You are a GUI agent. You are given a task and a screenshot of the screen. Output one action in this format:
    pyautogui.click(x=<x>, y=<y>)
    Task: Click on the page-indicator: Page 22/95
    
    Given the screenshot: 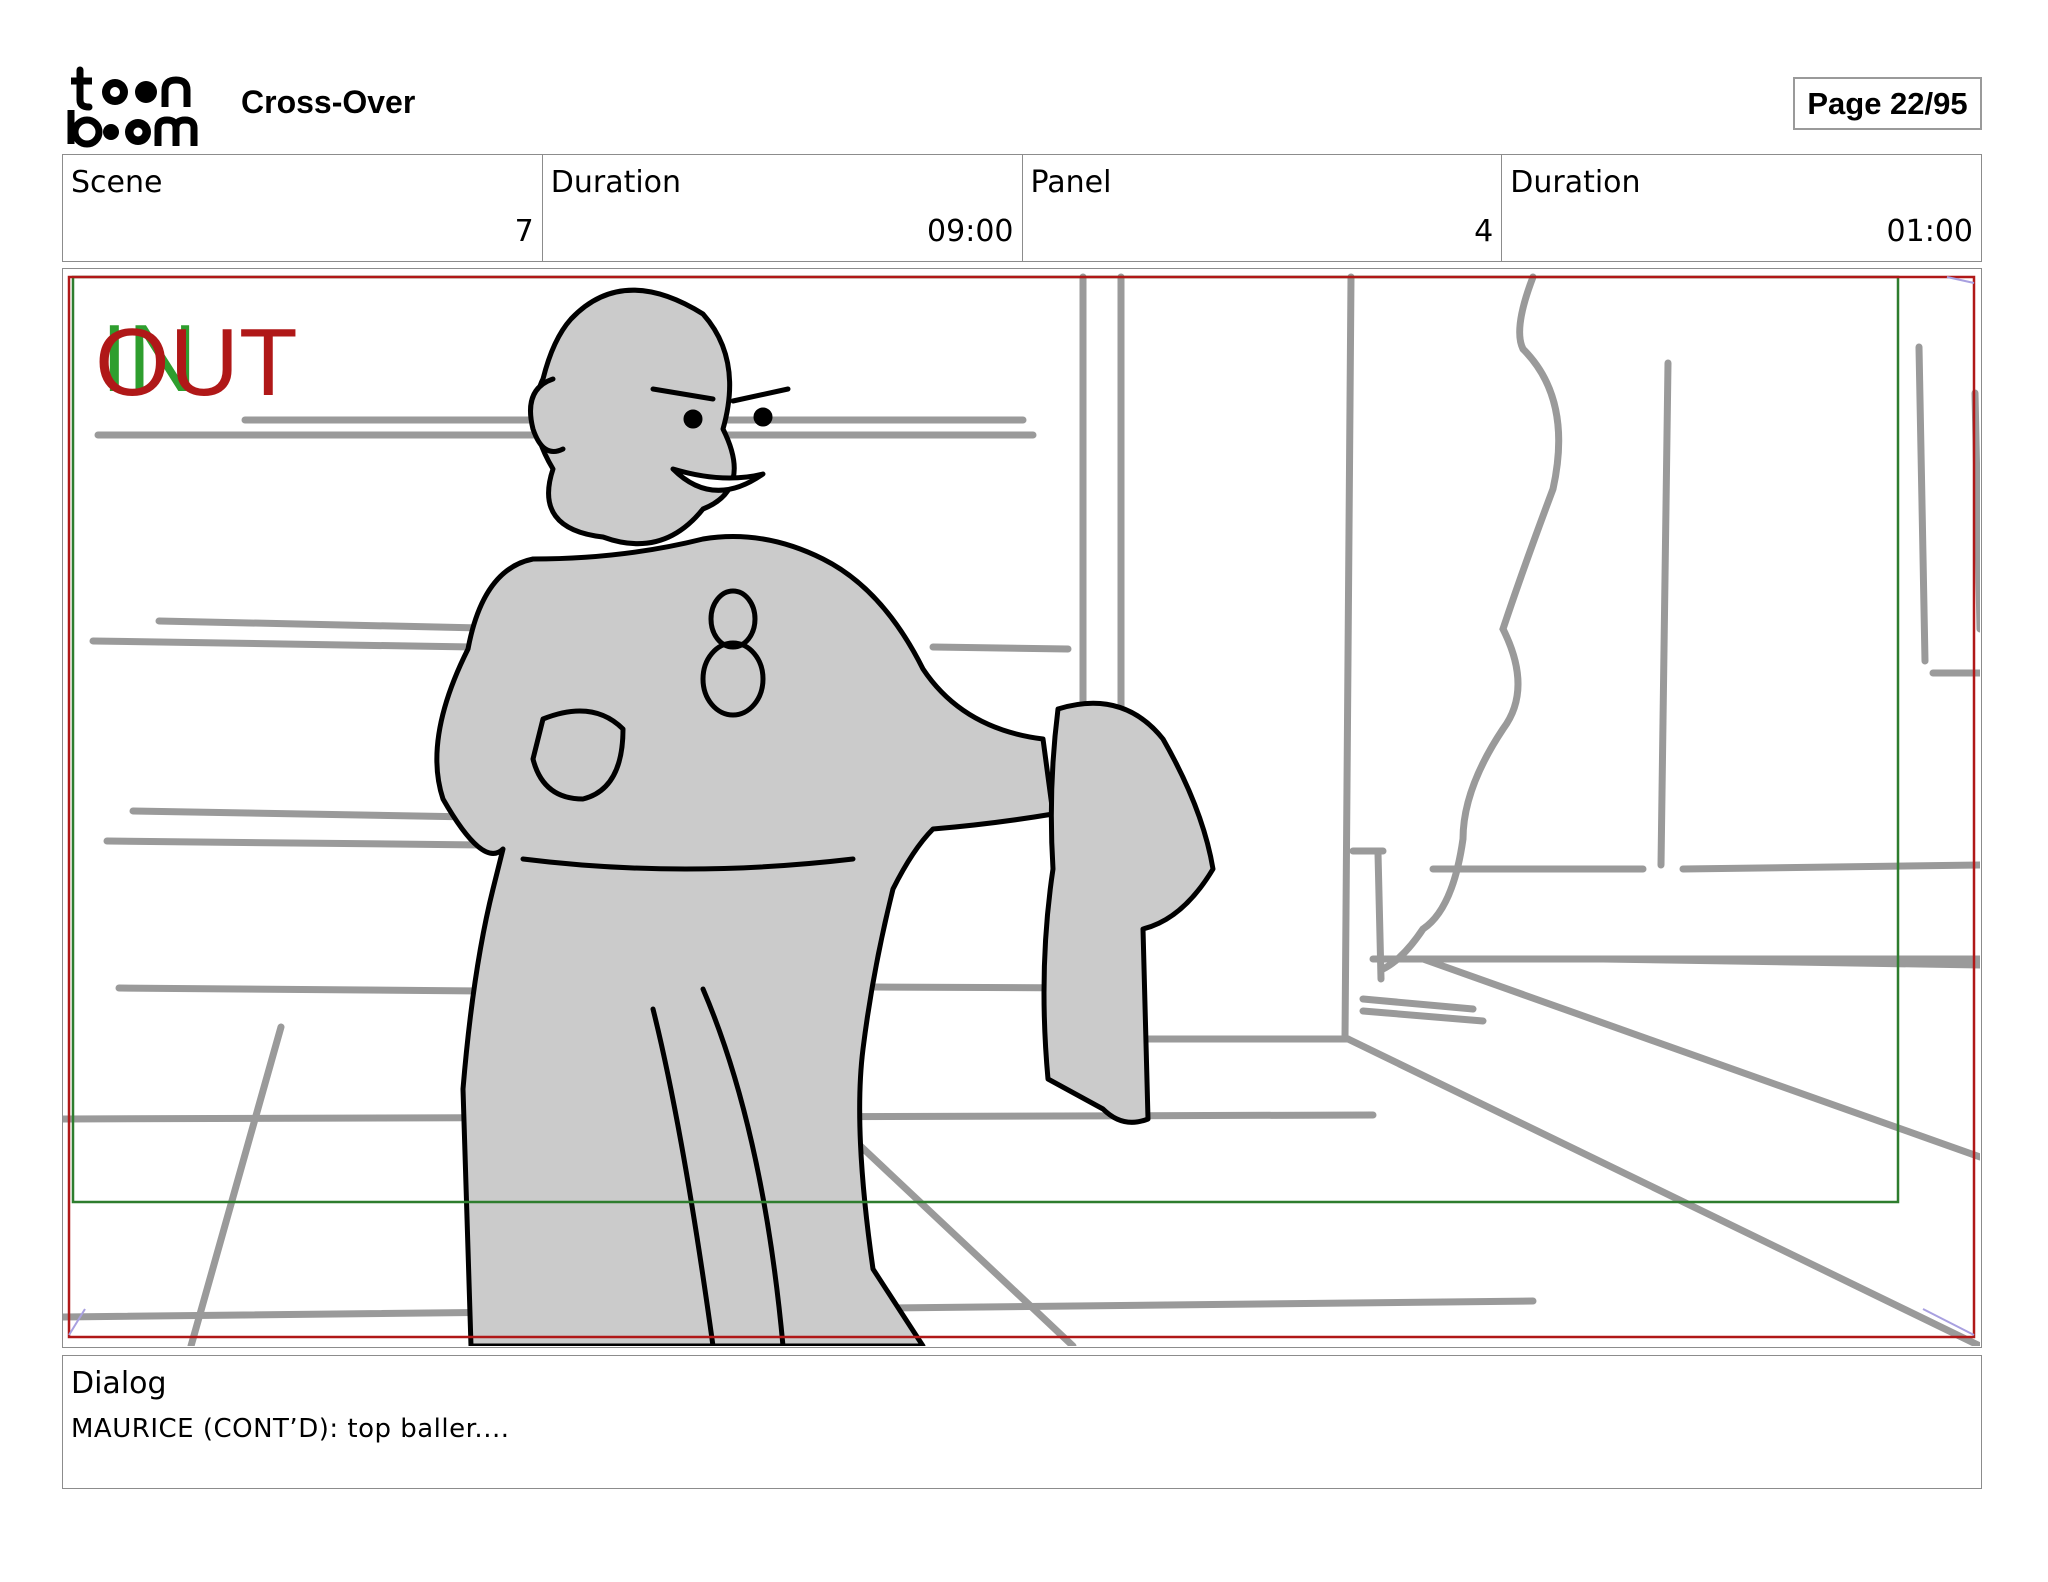 What is the action you would take?
    pyautogui.click(x=1887, y=103)
    